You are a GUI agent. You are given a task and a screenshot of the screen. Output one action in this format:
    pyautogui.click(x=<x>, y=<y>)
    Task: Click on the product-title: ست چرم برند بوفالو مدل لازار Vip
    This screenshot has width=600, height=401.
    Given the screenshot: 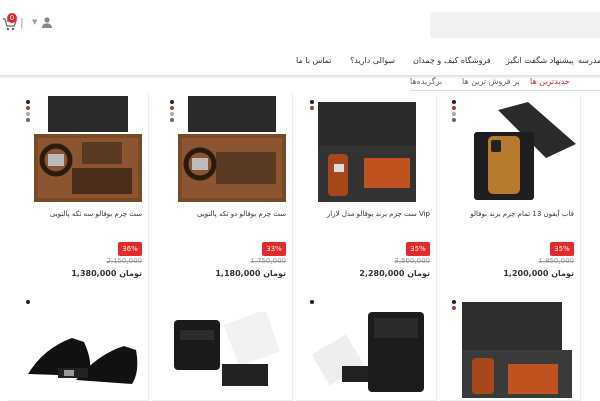 What is the action you would take?
    pyautogui.click(x=378, y=214)
    